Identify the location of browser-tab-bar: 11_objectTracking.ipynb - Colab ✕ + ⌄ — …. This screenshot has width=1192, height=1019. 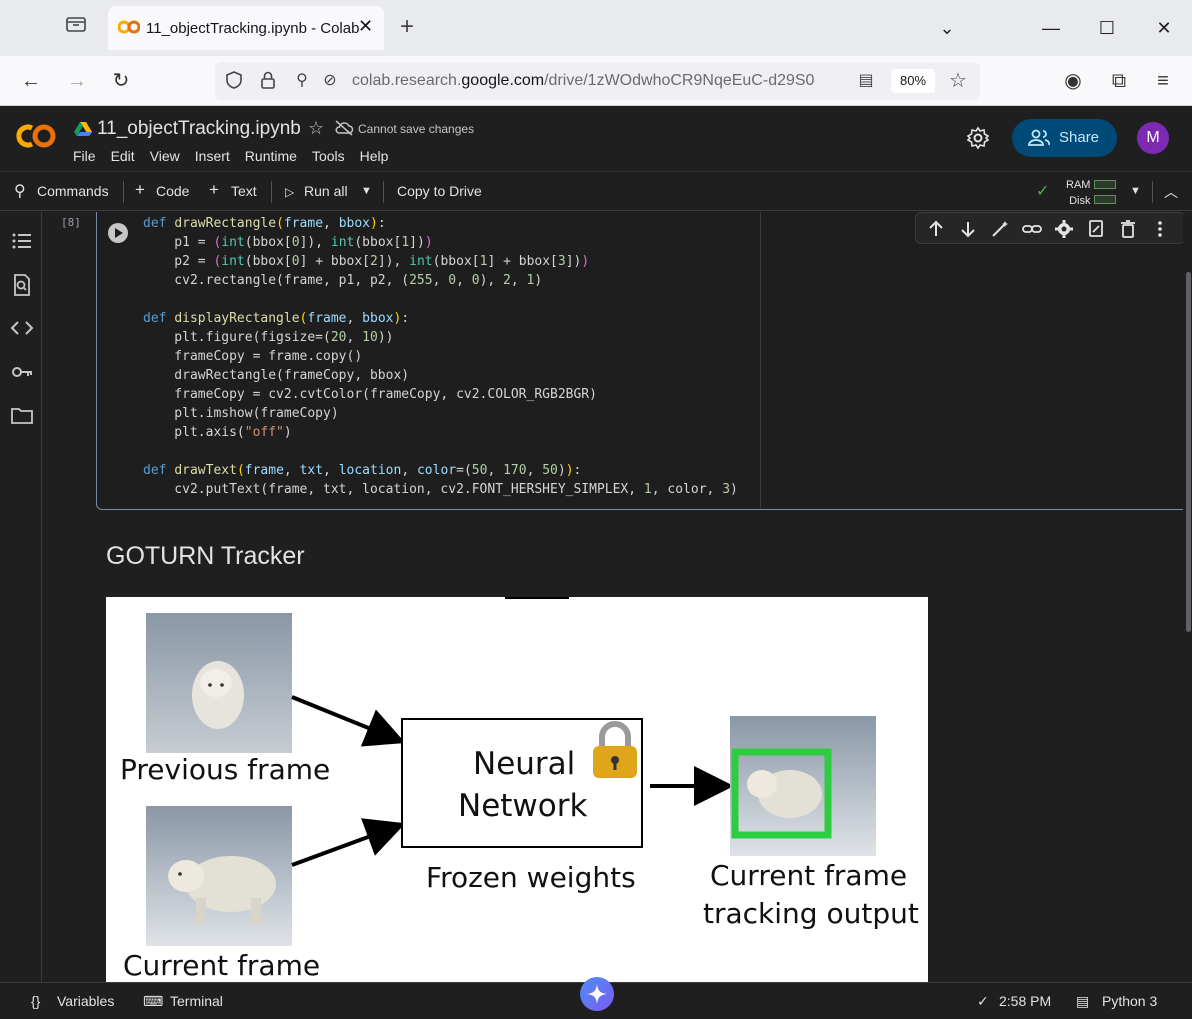
(596, 28).